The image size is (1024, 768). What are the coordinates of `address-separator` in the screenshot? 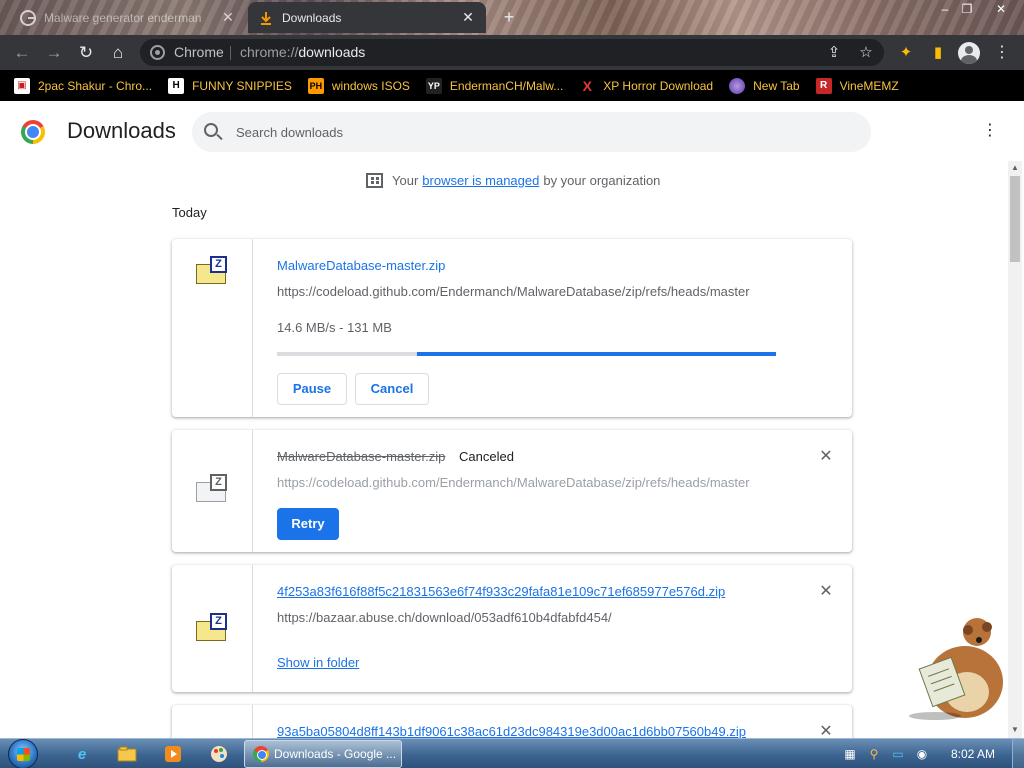 It's located at (230, 53).